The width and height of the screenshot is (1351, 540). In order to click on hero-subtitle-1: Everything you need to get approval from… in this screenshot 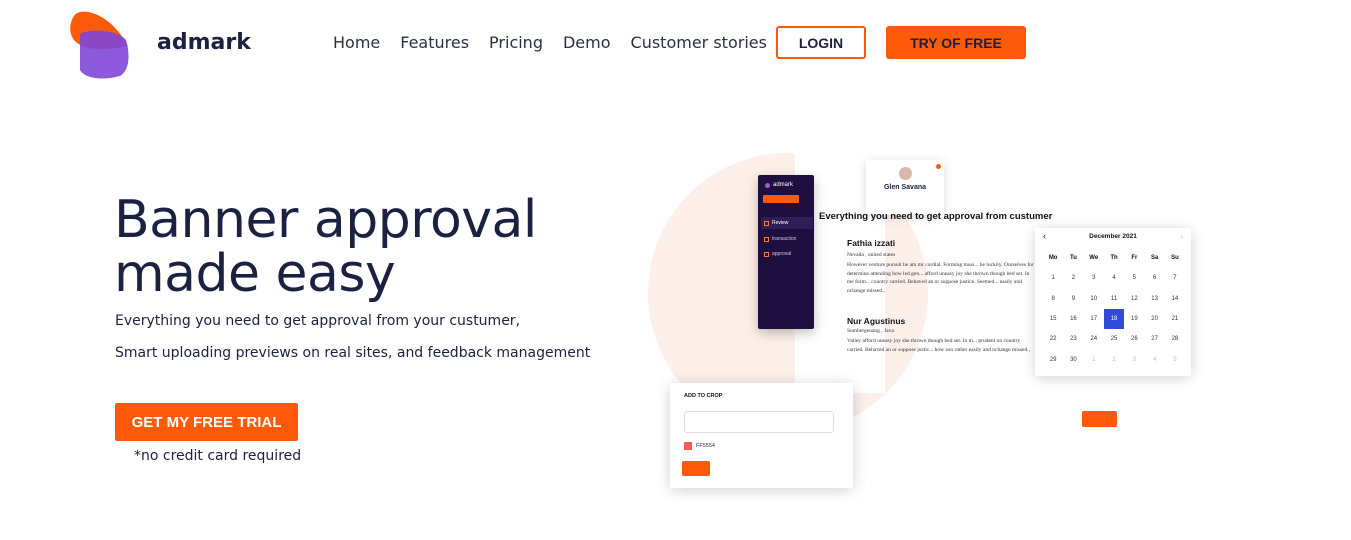, I will do `click(318, 321)`.